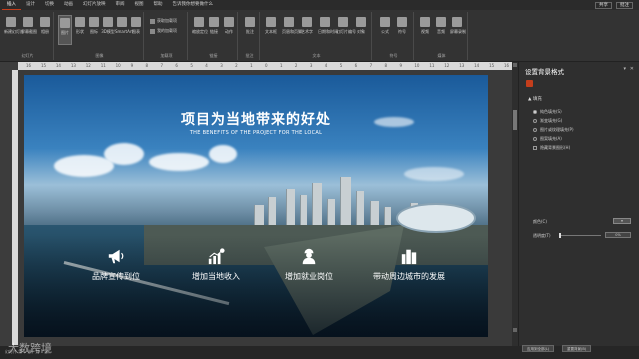 Image resolution: width=639 pixels, height=359 pixels. I want to click on ruler-tick-label: 5, so click(191, 65).